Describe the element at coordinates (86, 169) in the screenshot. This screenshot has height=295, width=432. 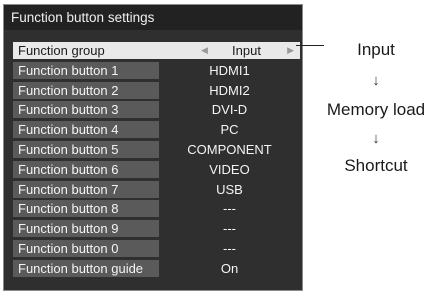
I see `row-label: Function button 6` at that location.